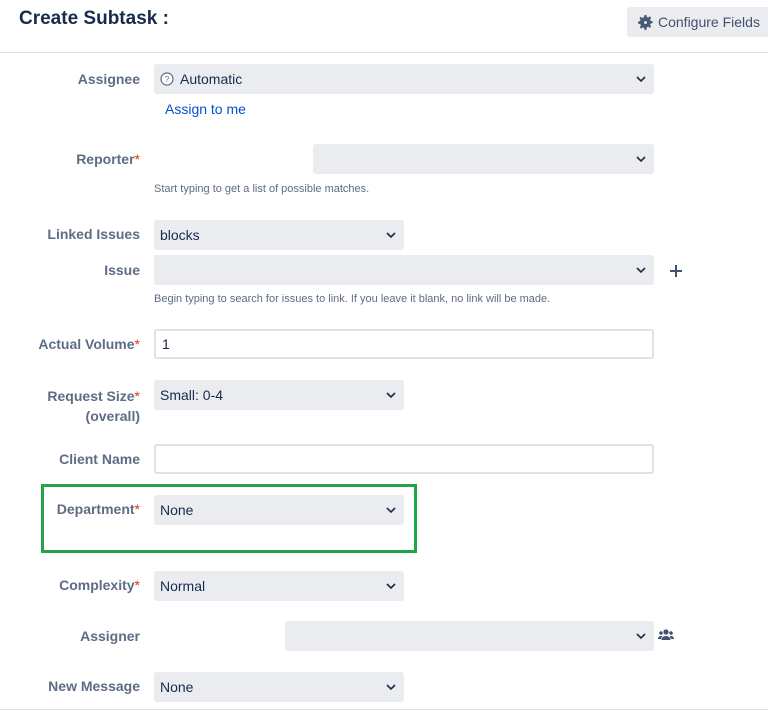  Describe the element at coordinates (384, 26) in the screenshot. I see `dialog-header: Create Subtask : Configure Fields` at that location.